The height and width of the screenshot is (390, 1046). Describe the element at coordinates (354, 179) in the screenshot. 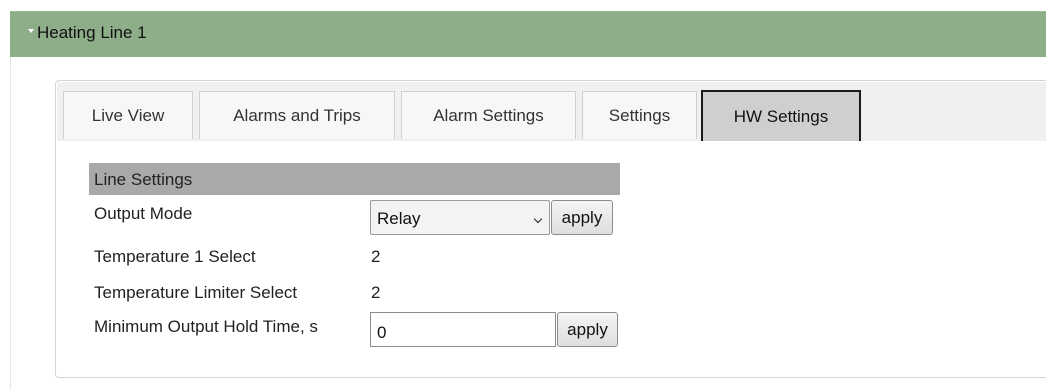

I see `section-header: Line Settings` at that location.